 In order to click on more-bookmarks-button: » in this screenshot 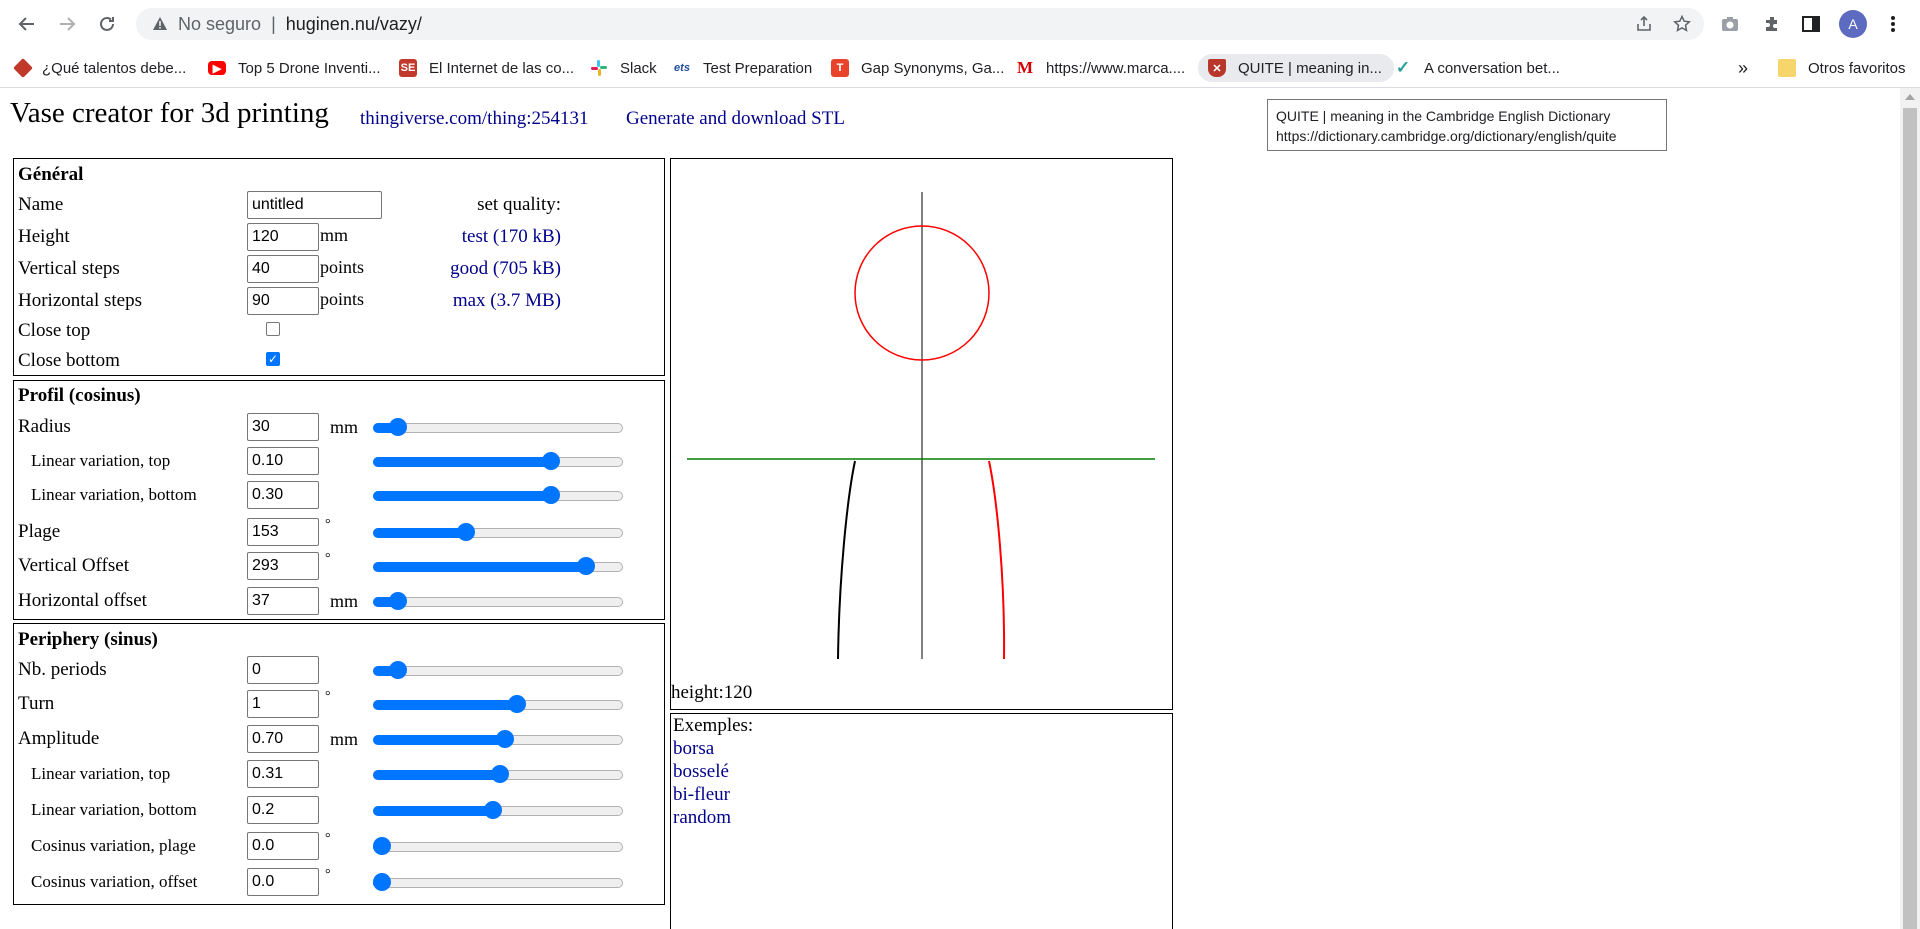, I will do `click(1743, 68)`.